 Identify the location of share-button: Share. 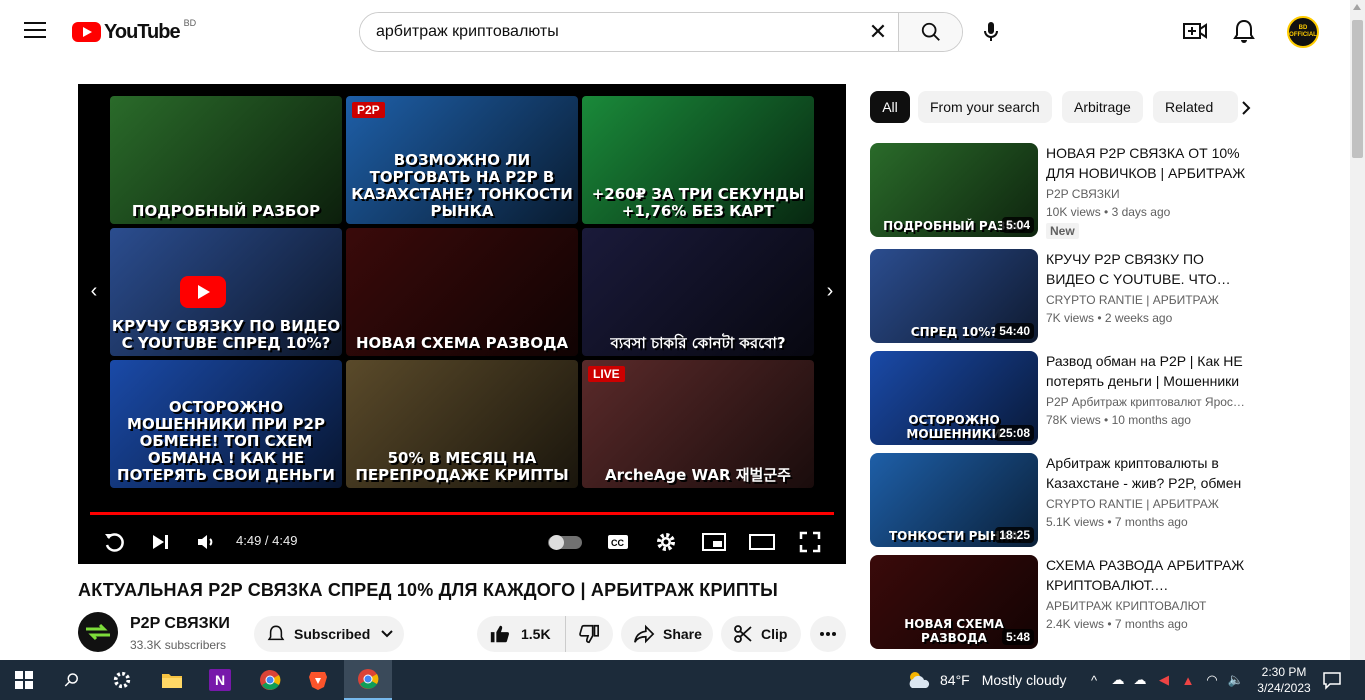
(667, 634).